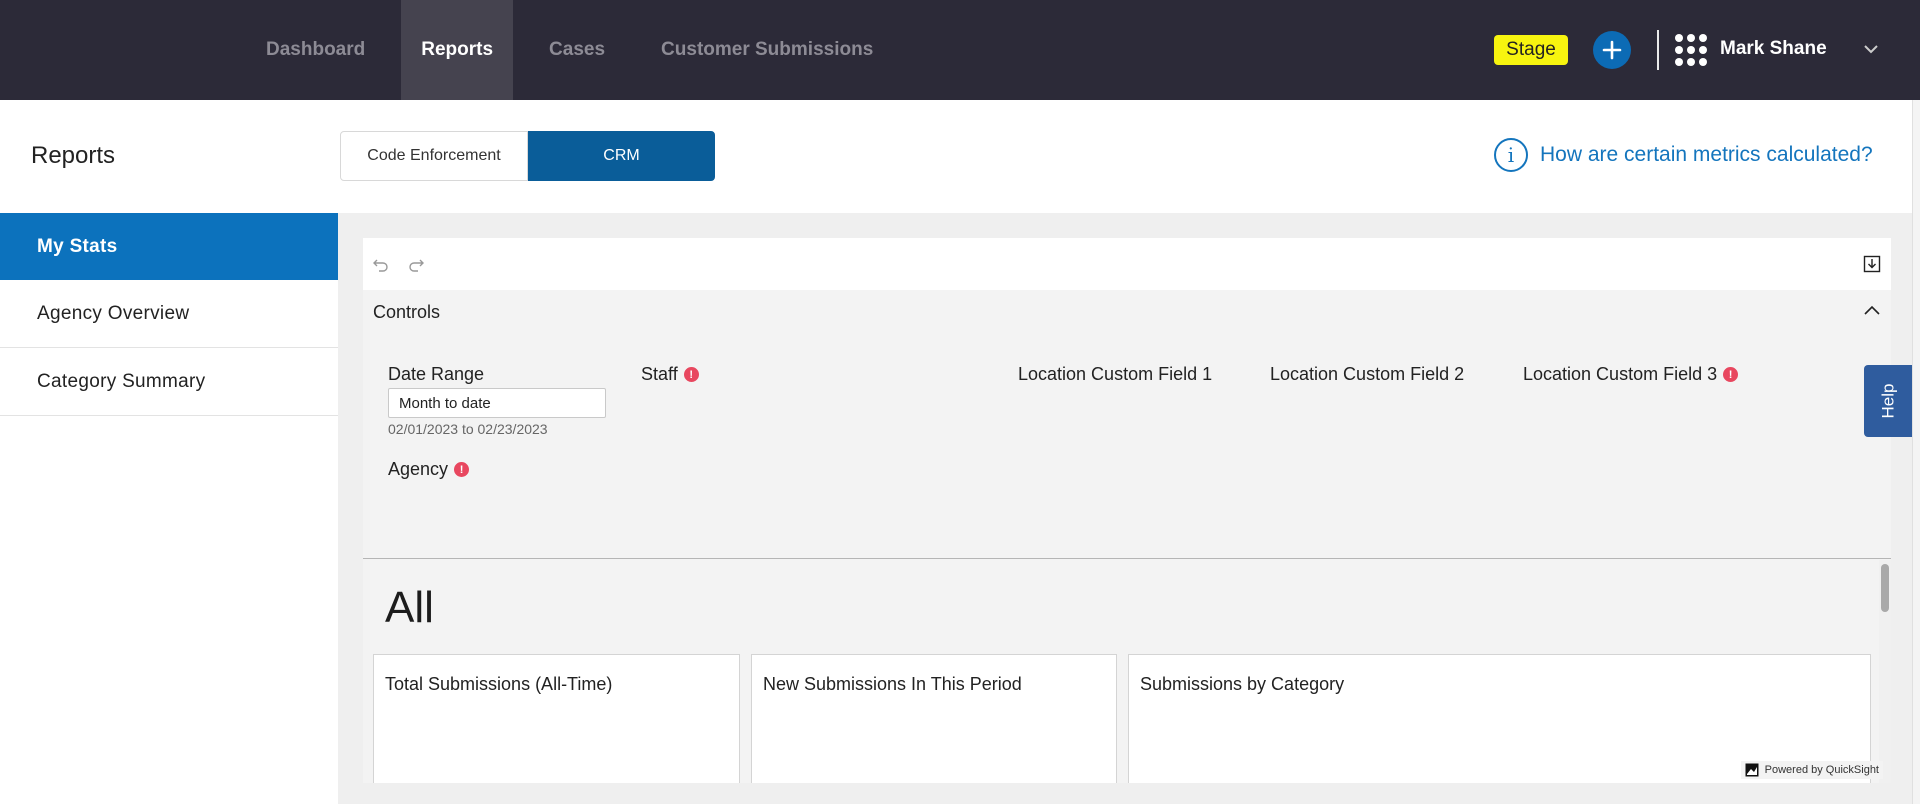 This screenshot has width=1920, height=804. Describe the element at coordinates (497, 403) in the screenshot. I see `date-range-select: Month to date` at that location.